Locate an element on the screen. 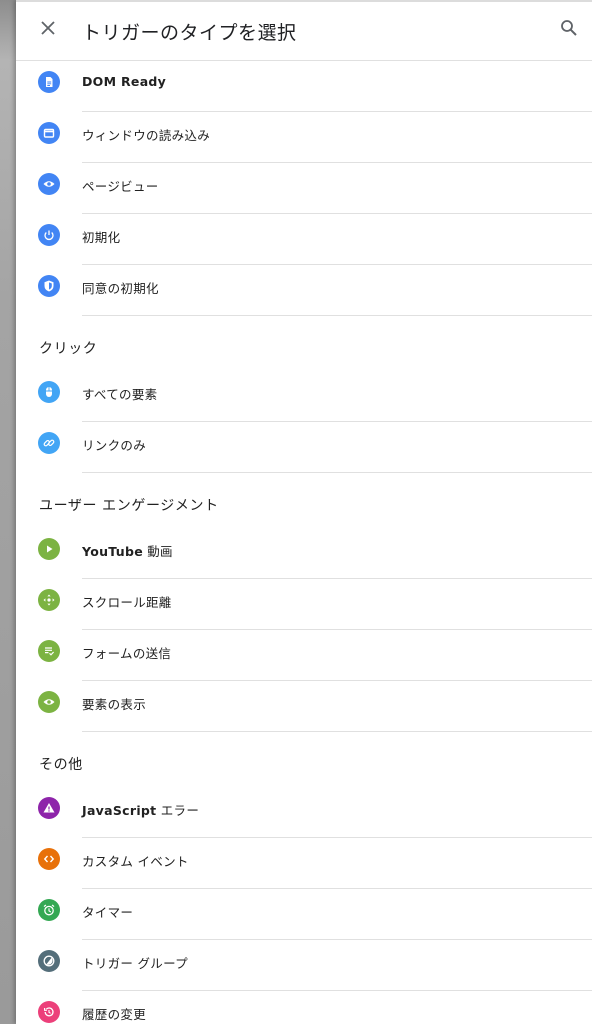 This screenshot has width=592, height=1024. play-icon is located at coordinates (49, 549).